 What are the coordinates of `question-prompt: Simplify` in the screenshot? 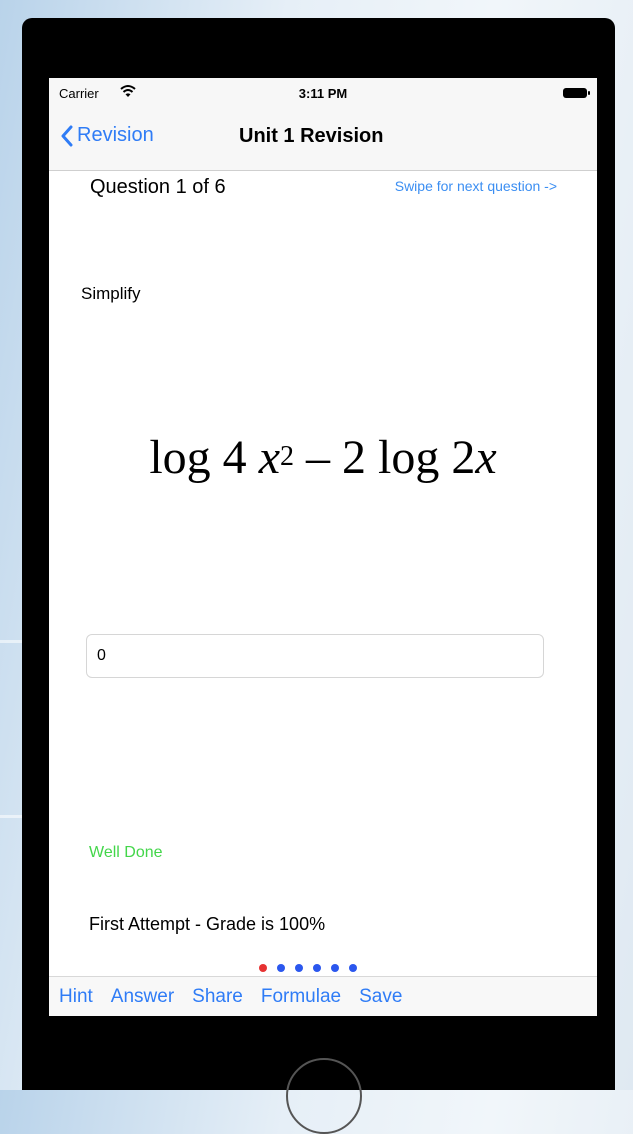 It's located at (111, 293).